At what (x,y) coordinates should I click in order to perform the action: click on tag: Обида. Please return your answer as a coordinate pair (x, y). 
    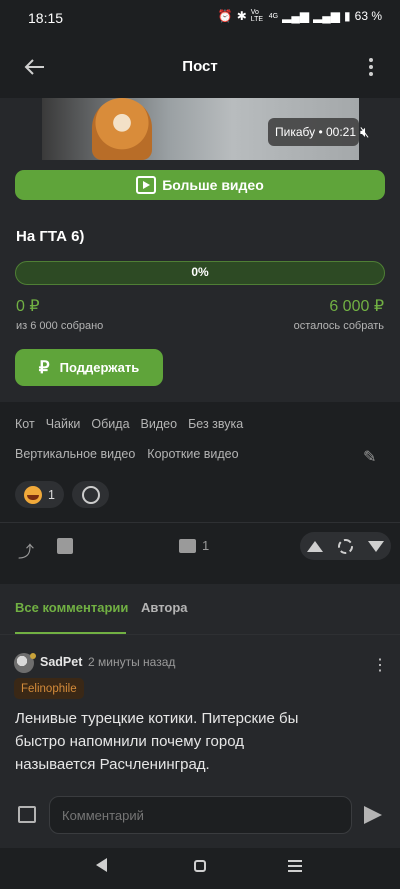
    Looking at the image, I should click on (110, 424).